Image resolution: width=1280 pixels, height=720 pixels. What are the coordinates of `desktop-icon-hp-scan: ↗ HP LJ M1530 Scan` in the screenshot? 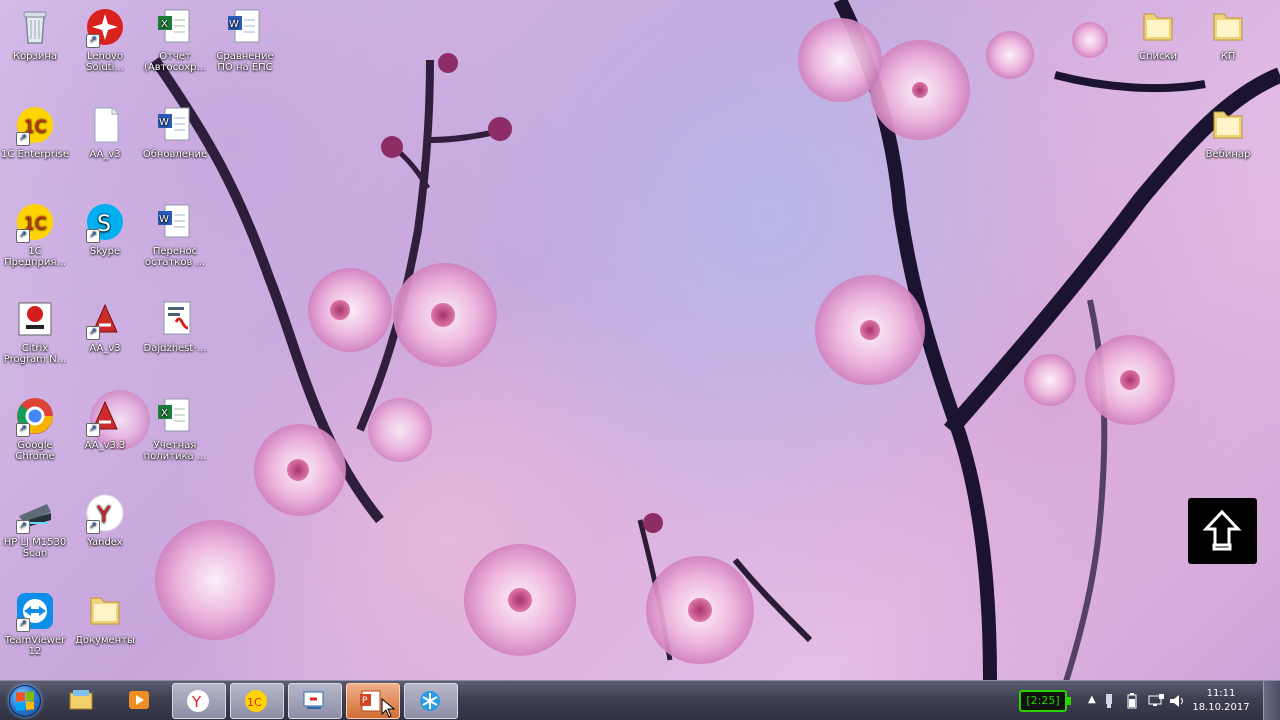 It's located at (35, 525).